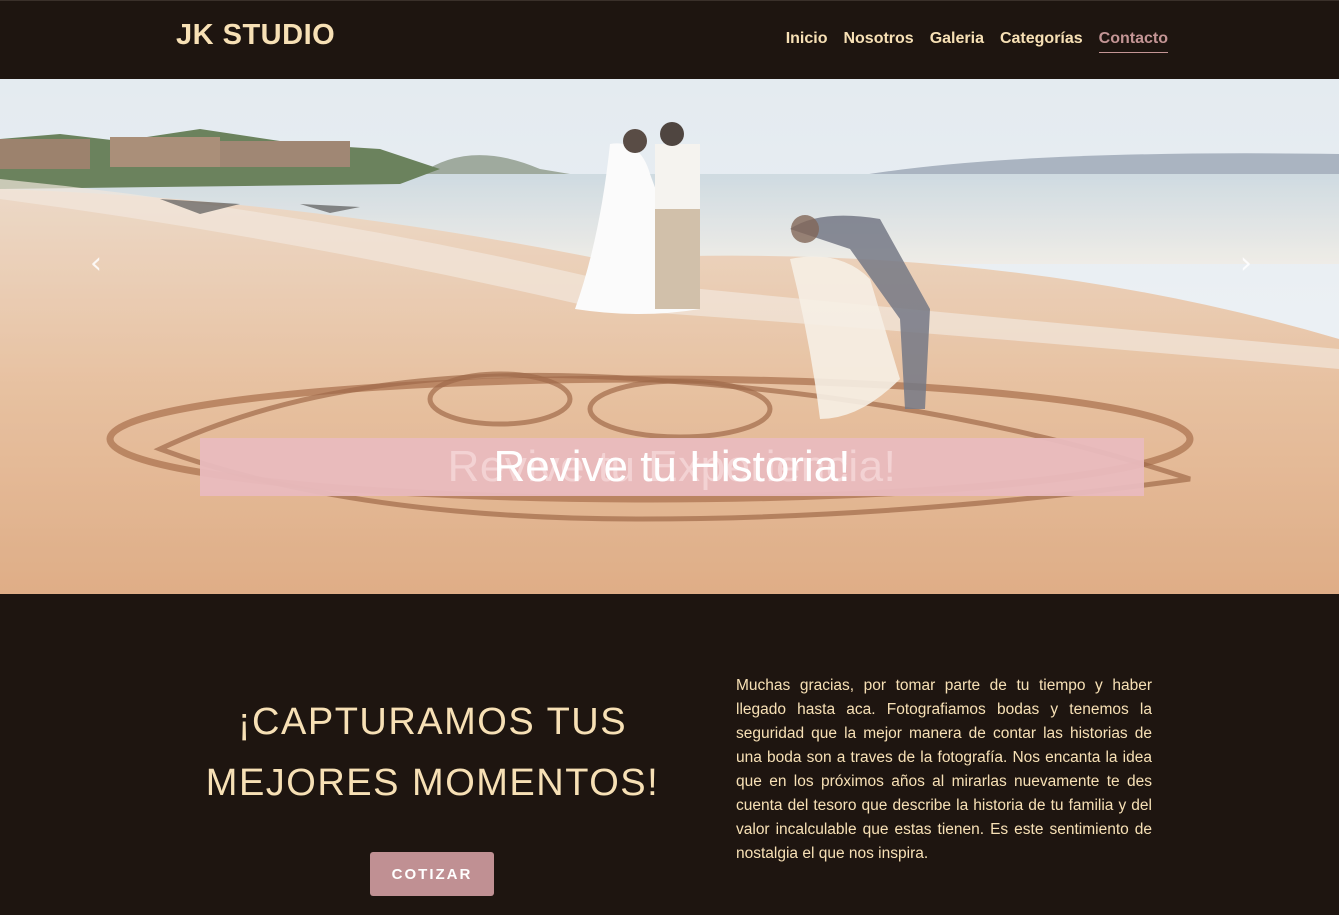 The width and height of the screenshot is (1339, 915). I want to click on nav-link-categorias: Categorías, so click(1041, 41).